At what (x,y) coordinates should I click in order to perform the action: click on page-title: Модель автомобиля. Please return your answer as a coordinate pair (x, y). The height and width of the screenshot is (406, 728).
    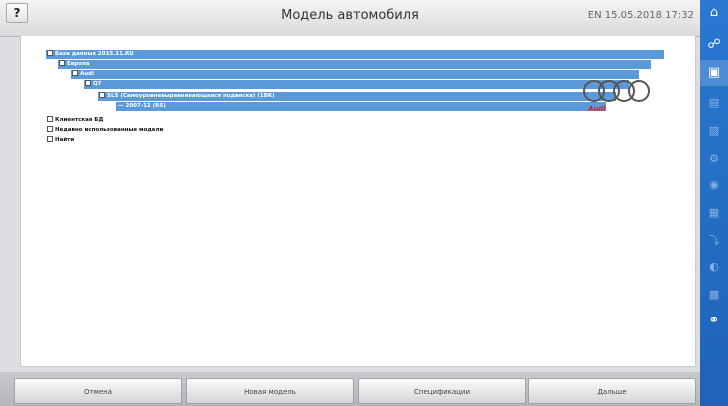
    Looking at the image, I should click on (350, 15).